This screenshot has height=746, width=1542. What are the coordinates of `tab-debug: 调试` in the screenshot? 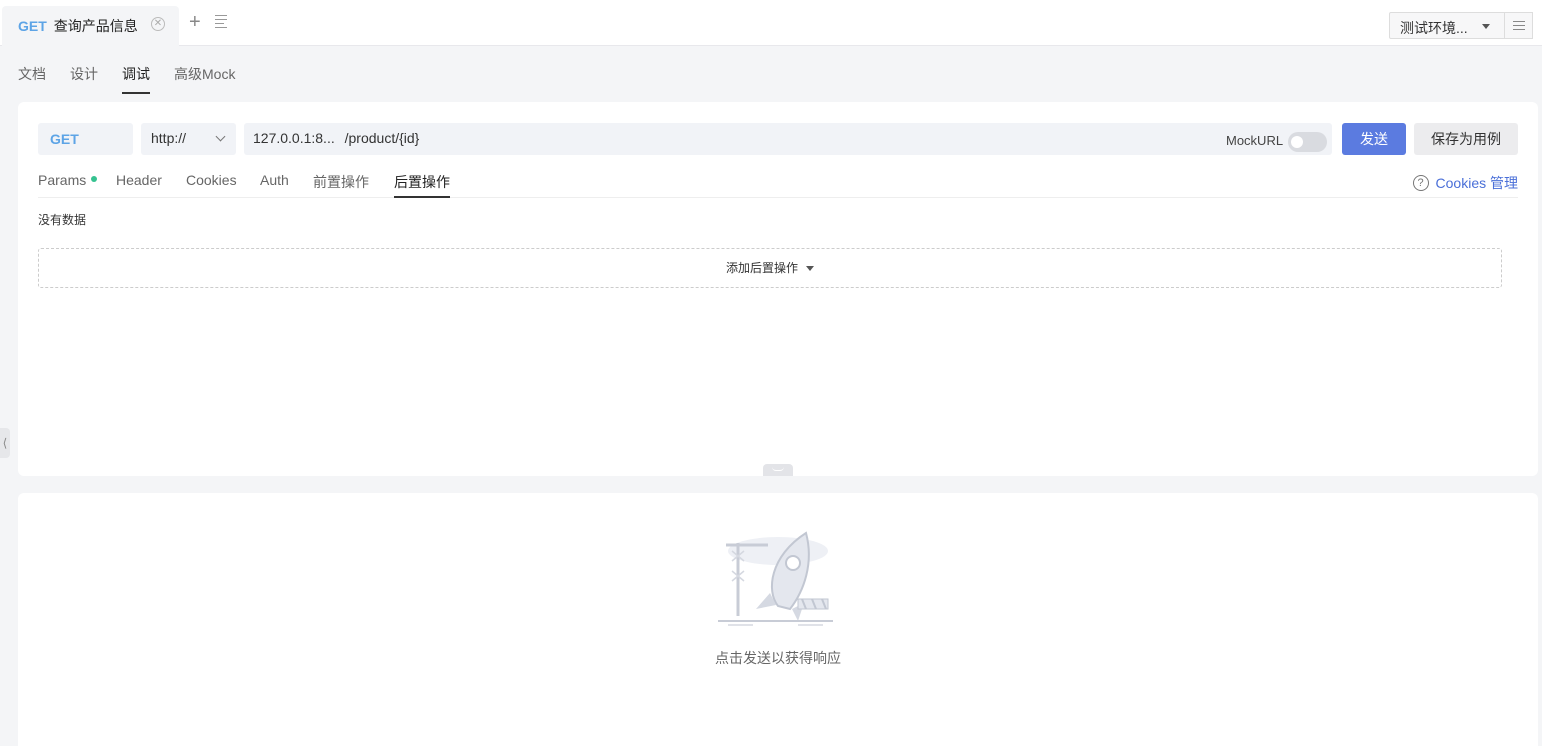 It's located at (136, 79).